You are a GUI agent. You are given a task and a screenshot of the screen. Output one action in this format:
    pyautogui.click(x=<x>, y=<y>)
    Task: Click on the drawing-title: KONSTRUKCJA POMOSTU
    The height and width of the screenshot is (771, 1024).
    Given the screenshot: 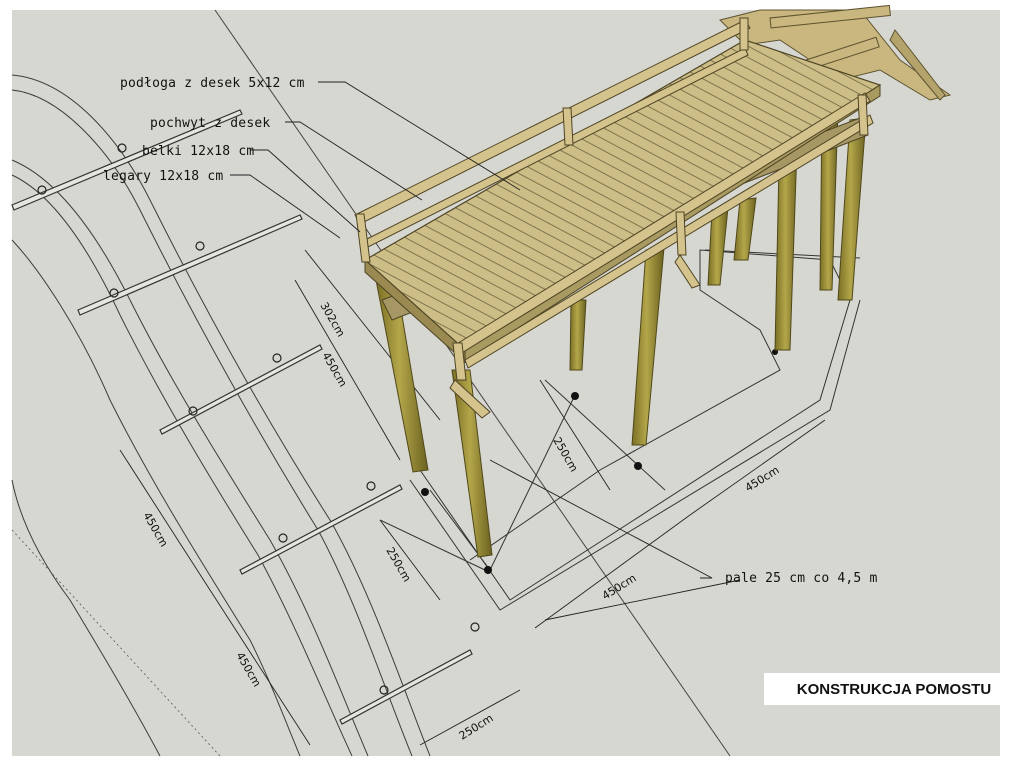 What is the action you would take?
    pyautogui.click(x=894, y=689)
    